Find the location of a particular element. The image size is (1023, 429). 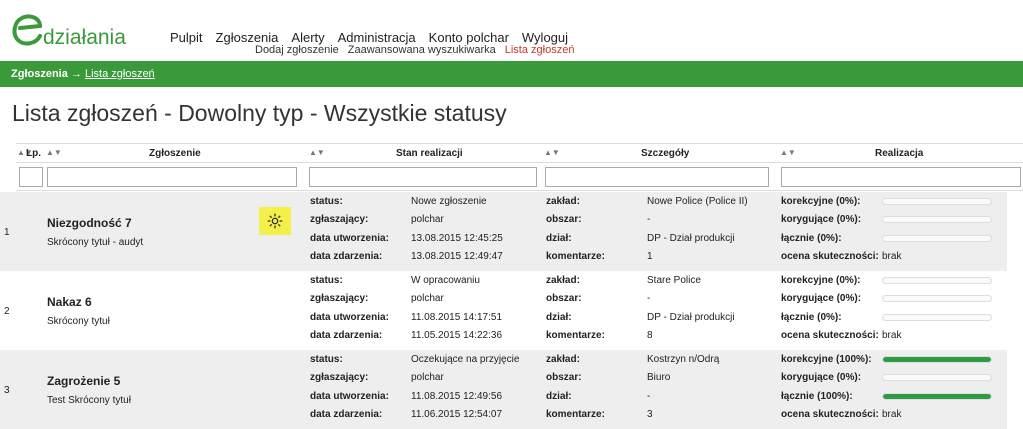

dzial-value: - is located at coordinates (649, 396).